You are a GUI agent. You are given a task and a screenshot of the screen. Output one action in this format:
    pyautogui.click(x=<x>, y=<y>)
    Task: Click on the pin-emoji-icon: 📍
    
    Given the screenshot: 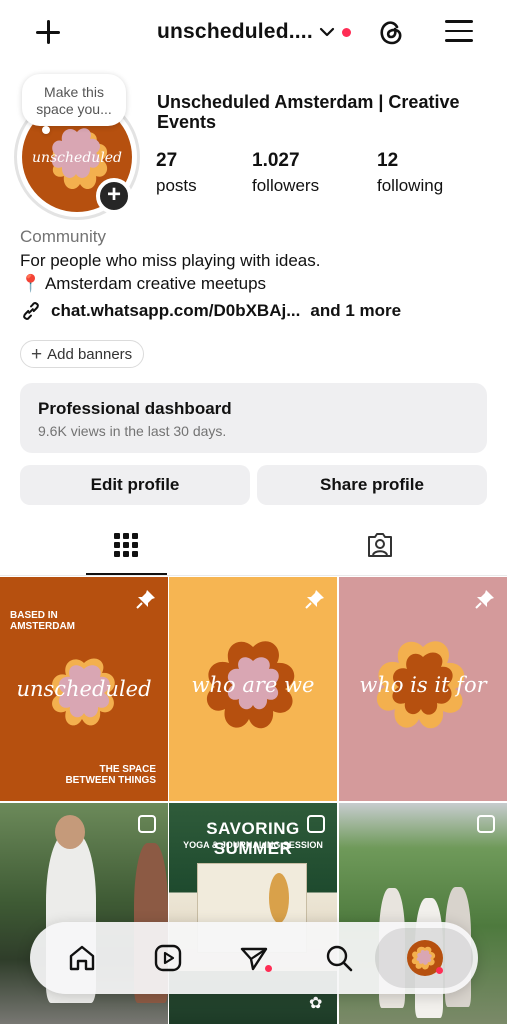 What is the action you would take?
    pyautogui.click(x=31, y=283)
    